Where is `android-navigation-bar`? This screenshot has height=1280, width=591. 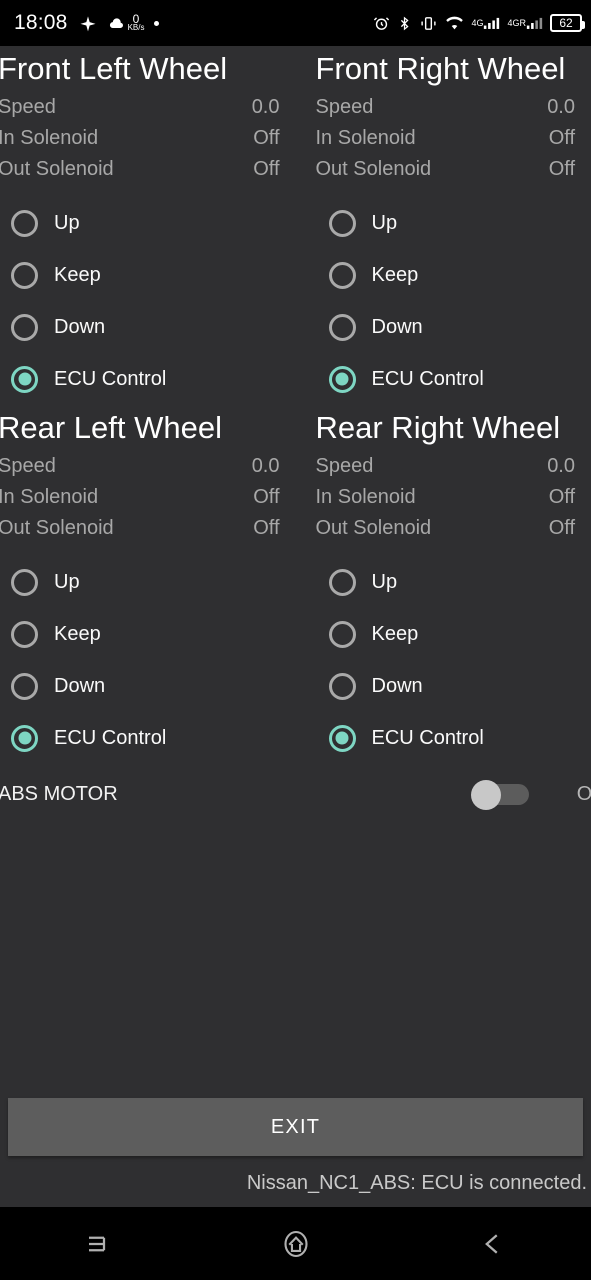 android-navigation-bar is located at coordinates (295, 1243).